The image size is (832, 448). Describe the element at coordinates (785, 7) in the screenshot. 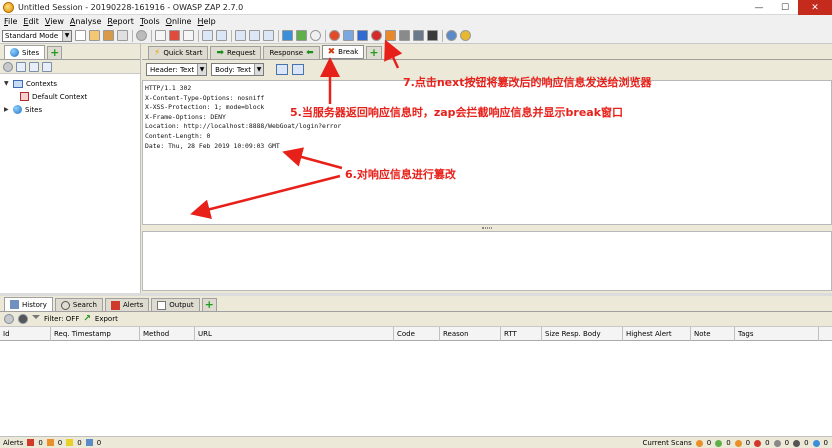

I see `maximize-button: ☐` at that location.